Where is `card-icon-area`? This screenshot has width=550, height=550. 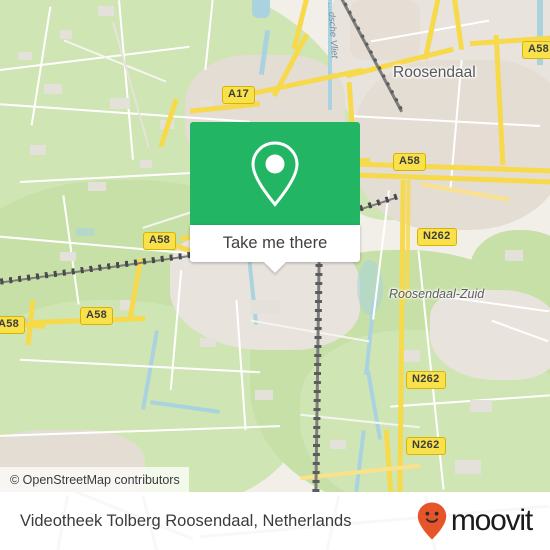 card-icon-area is located at coordinates (275, 173).